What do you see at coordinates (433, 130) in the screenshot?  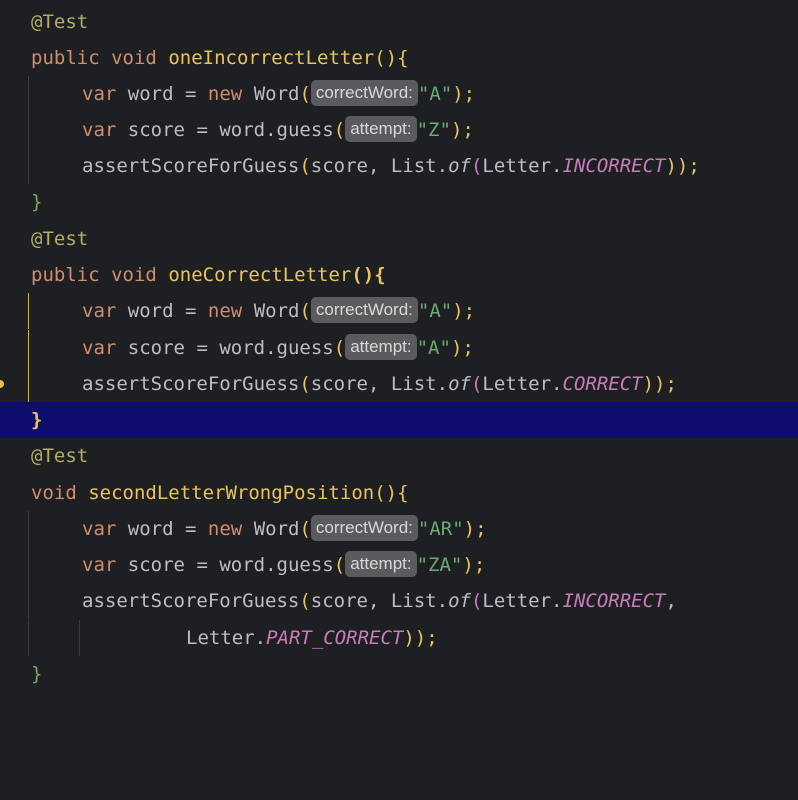 I see `string-literal: "Z"` at bounding box center [433, 130].